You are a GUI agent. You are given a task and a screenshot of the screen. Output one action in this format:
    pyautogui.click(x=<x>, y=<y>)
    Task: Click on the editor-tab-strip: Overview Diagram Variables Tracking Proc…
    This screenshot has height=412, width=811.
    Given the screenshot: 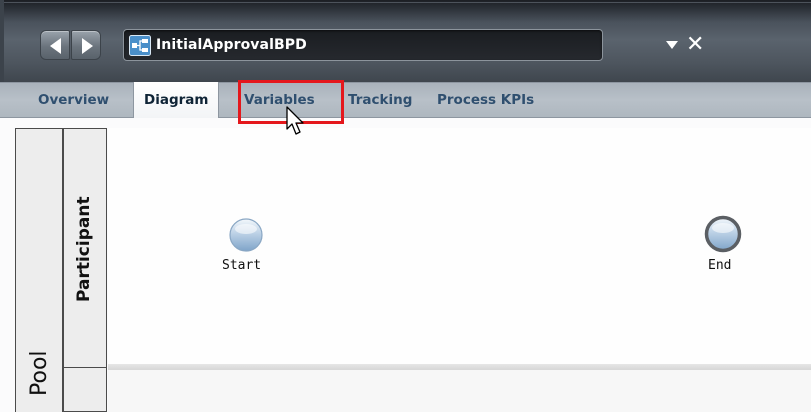 What is the action you would take?
    pyautogui.click(x=405, y=100)
    